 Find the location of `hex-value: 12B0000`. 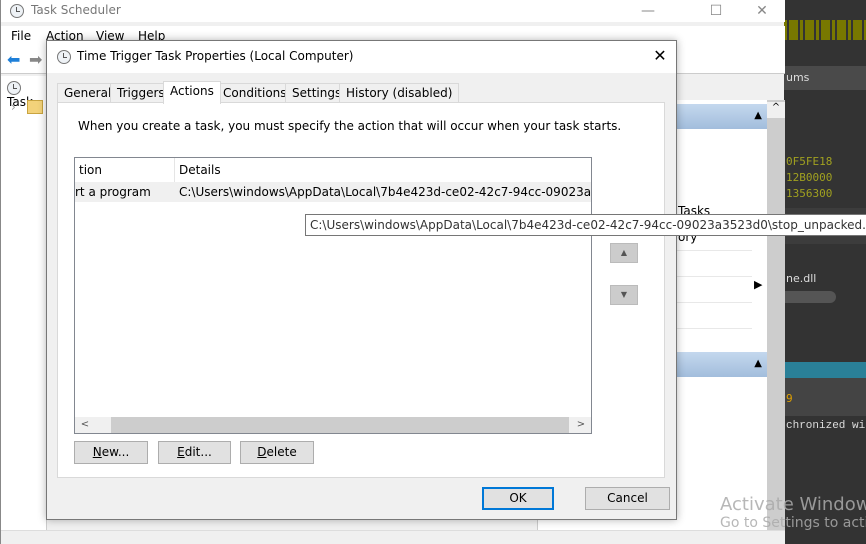

hex-value: 12B0000 is located at coordinates (809, 177).